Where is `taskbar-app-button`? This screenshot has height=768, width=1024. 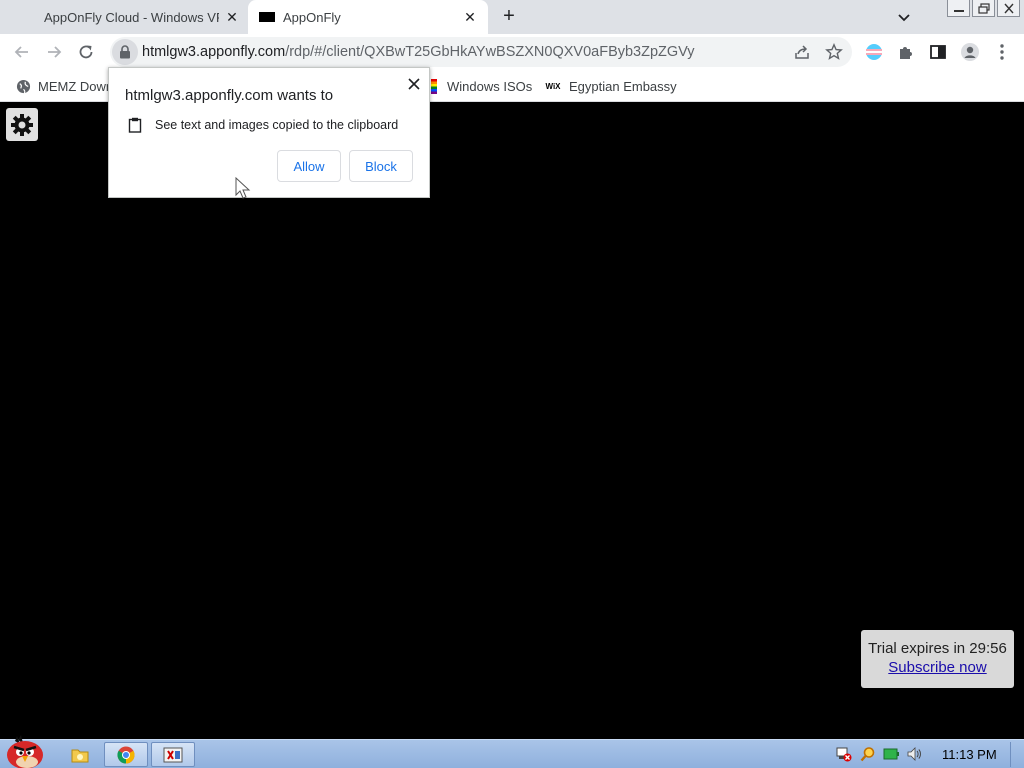
taskbar-app-button is located at coordinates (173, 754).